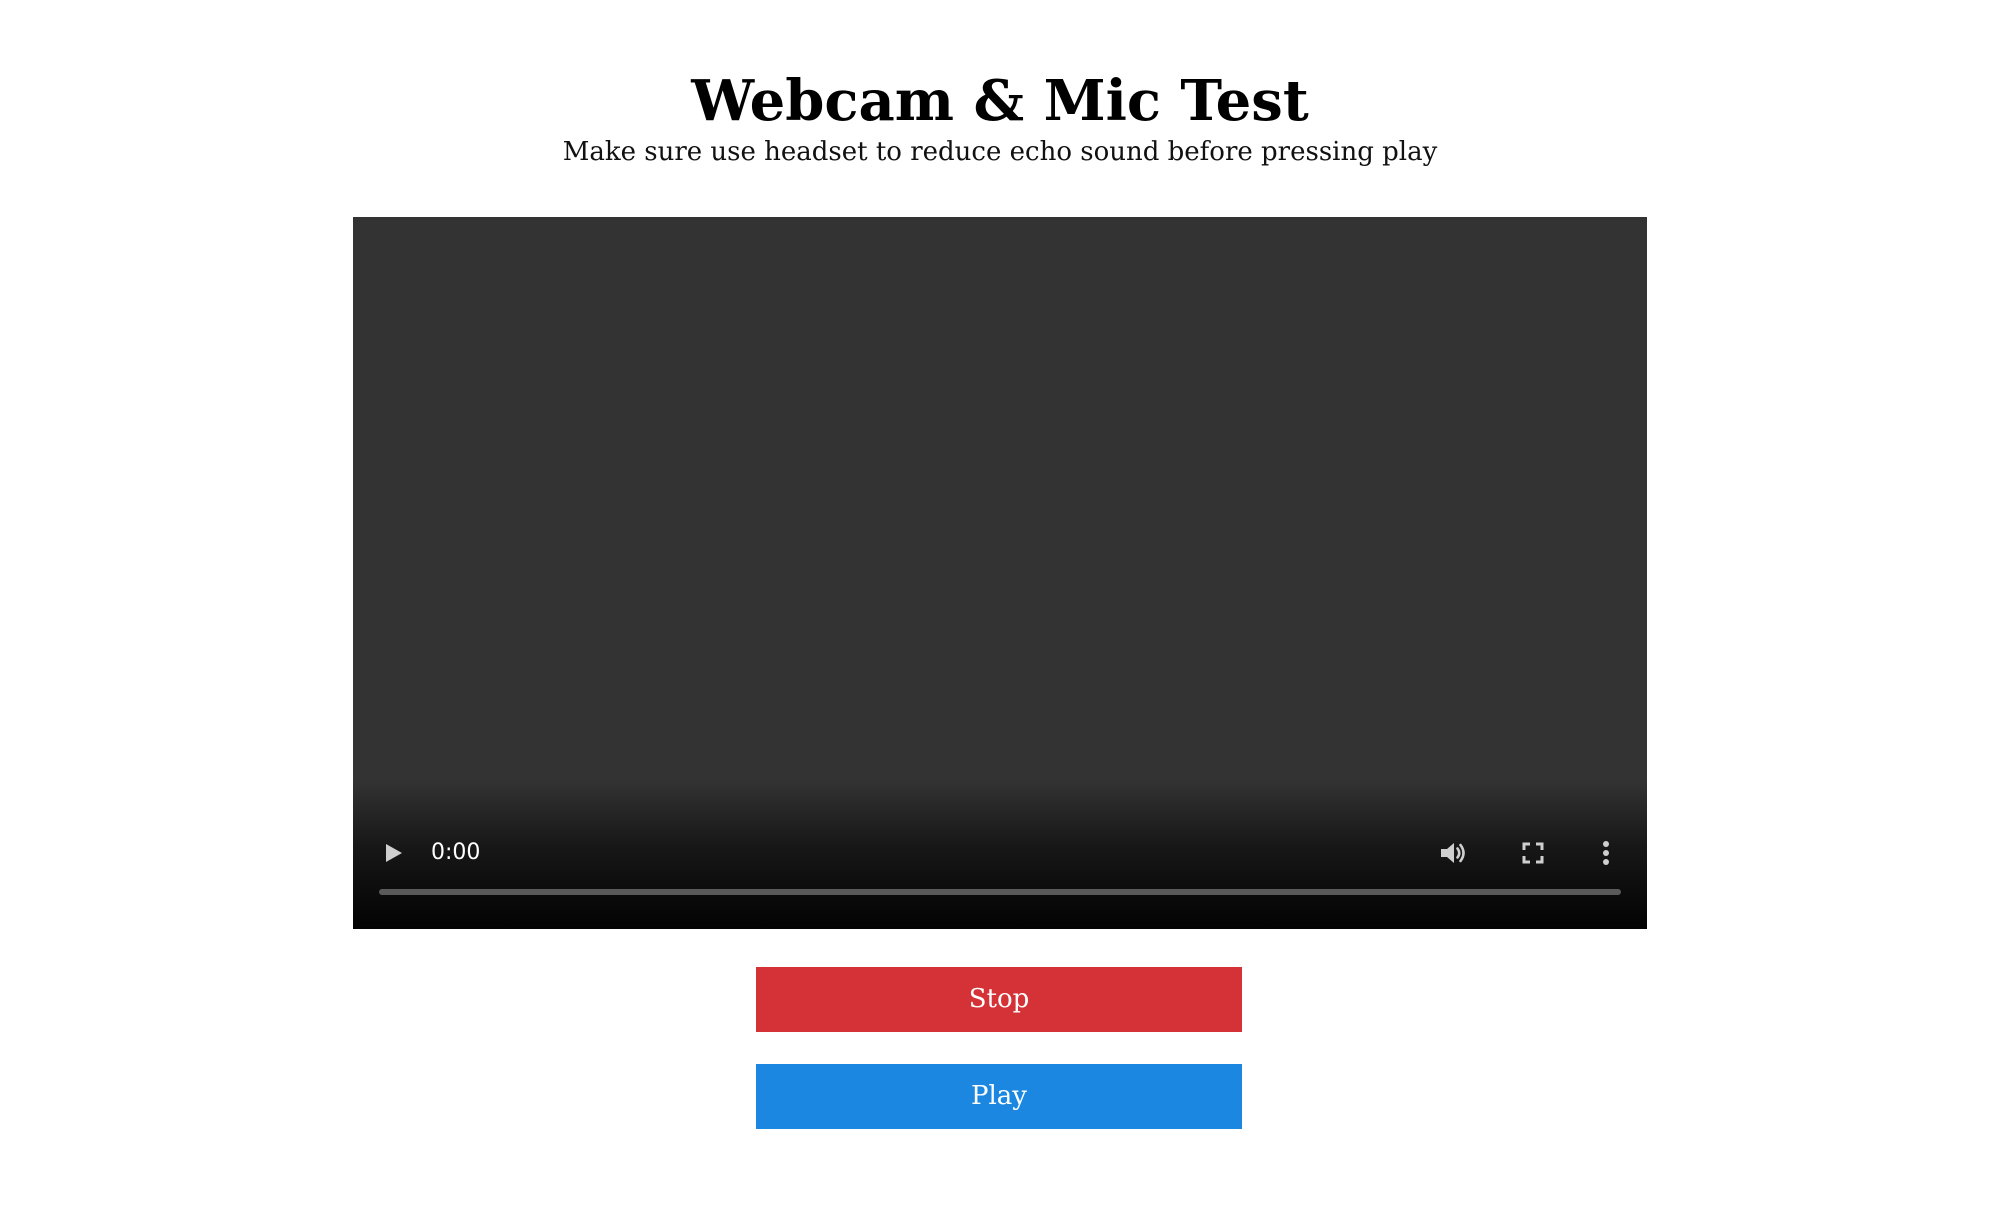 Image resolution: width=2000 pixels, height=1210 pixels. What do you see at coordinates (1000, 869) in the screenshot?
I see `video-controls: 0:00` at bounding box center [1000, 869].